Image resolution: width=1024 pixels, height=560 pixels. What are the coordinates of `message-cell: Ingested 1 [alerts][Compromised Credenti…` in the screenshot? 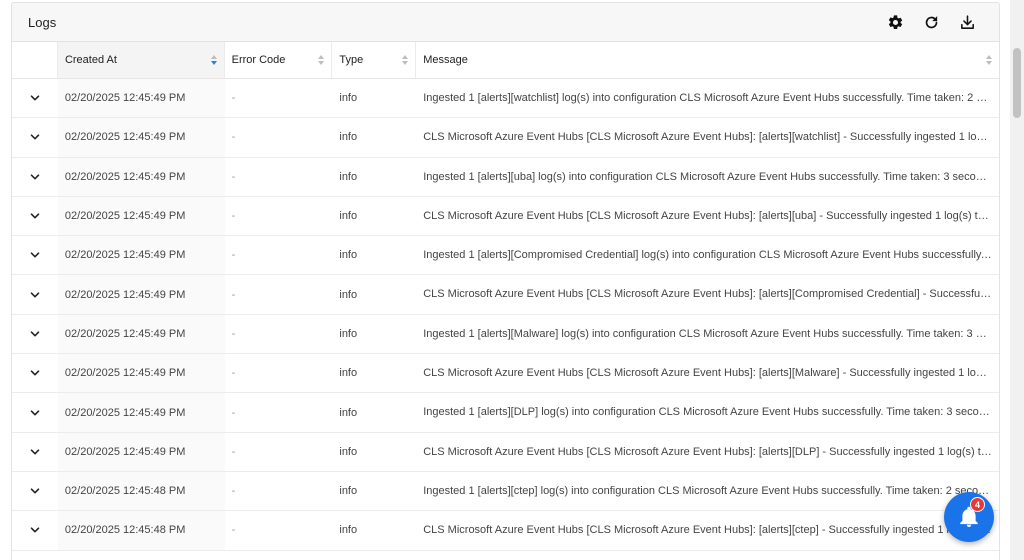 It's located at (711, 255).